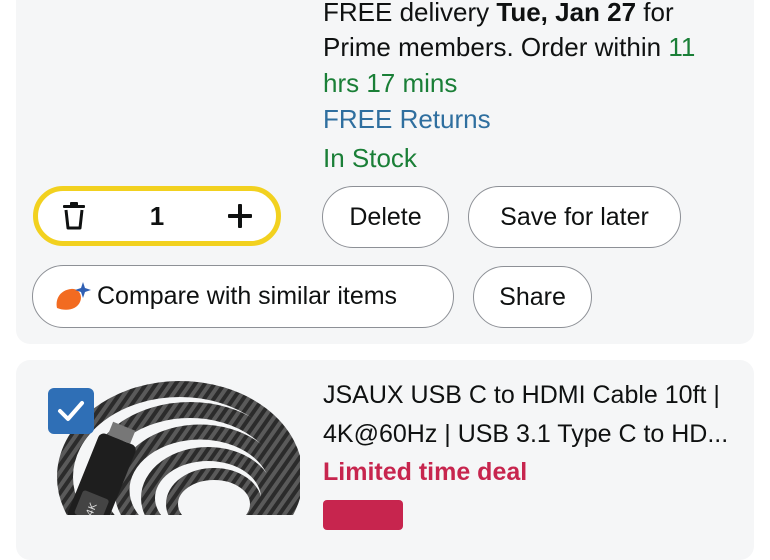 This screenshot has height=560, width=770. Describe the element at coordinates (655, 13) in the screenshot. I see `delivery-suffix: for` at that location.